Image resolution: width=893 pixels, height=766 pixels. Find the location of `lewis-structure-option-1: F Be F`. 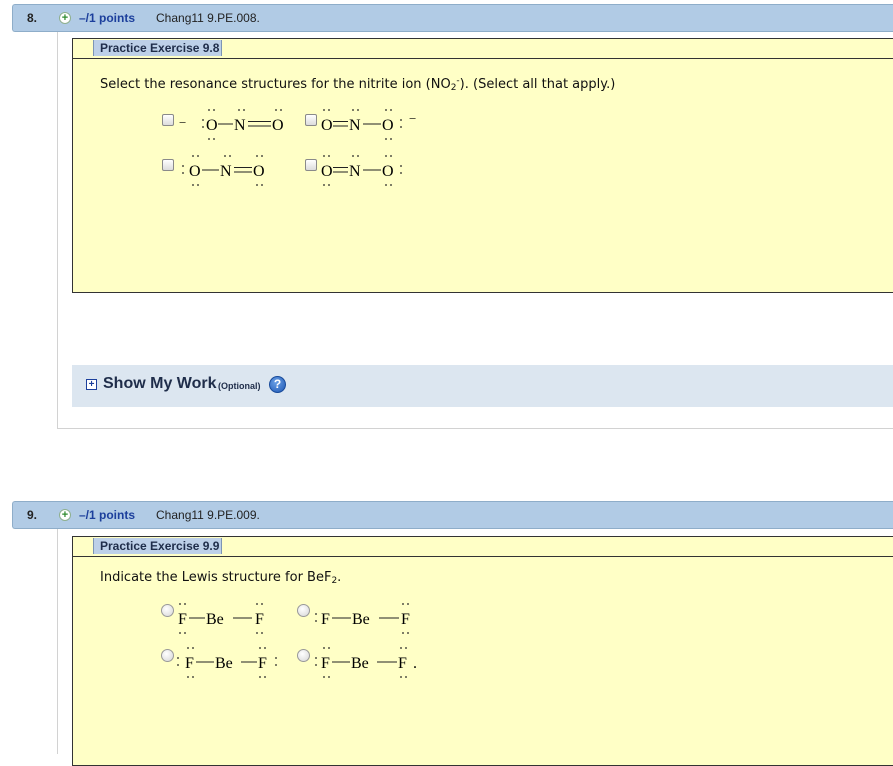

lewis-structure-option-1: F Be F is located at coordinates (221, 618).